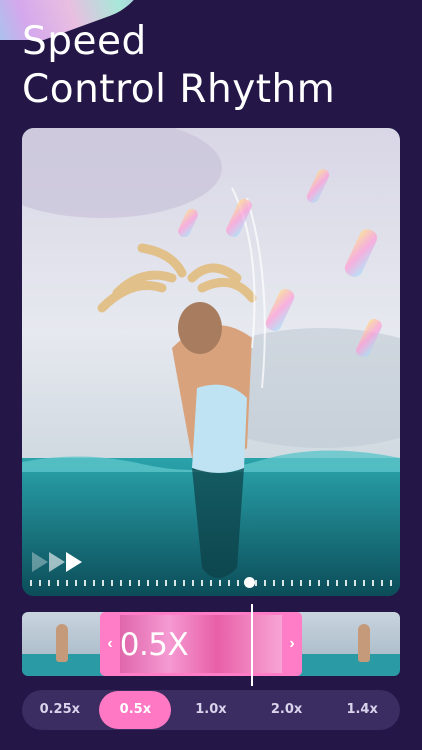 The height and width of the screenshot is (750, 422). I want to click on speed-option-1-0x: 1.0x, so click(211, 710).